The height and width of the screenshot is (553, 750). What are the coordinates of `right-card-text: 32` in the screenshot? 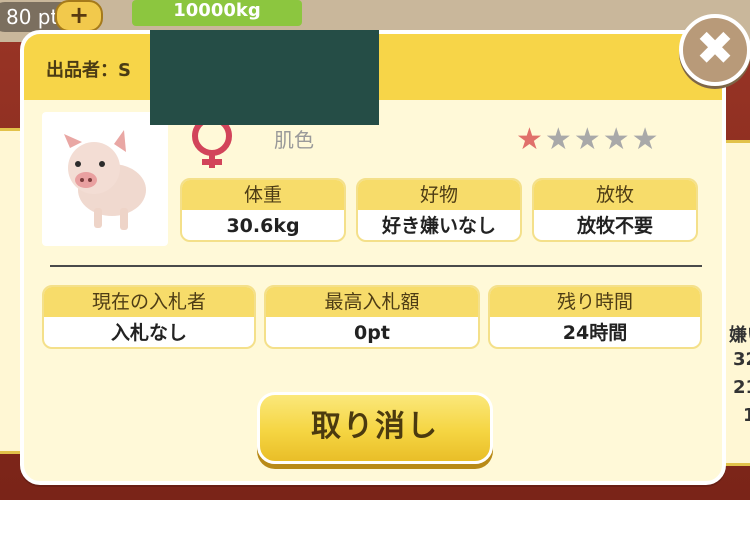 It's located at (741, 359).